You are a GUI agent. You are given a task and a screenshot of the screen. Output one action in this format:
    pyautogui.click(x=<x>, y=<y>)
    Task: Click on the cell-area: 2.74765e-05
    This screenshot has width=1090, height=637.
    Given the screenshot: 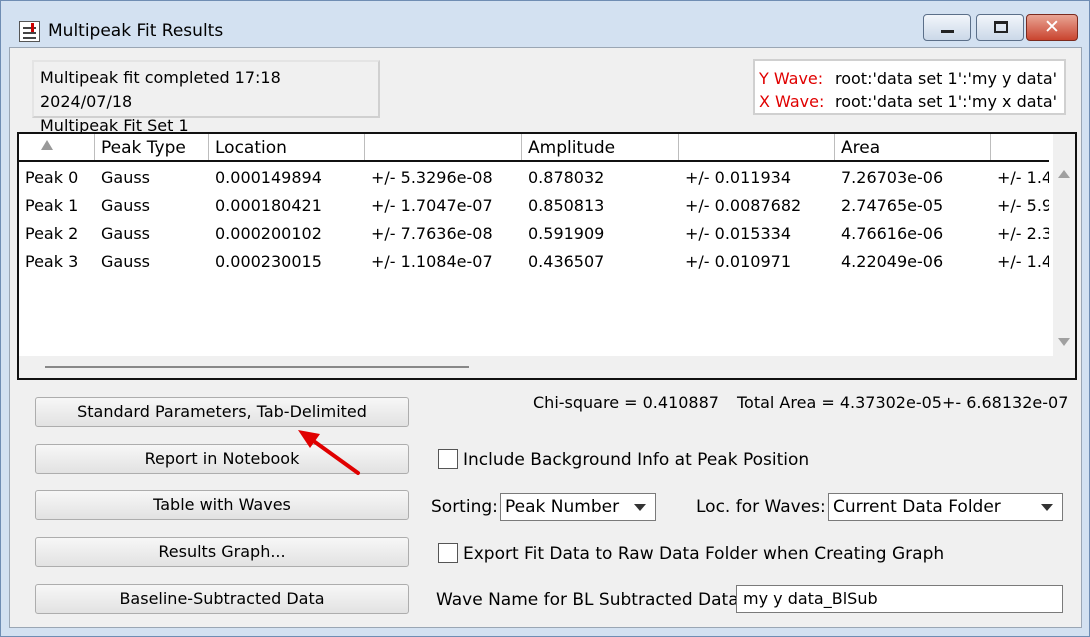 What is the action you would take?
    pyautogui.click(x=892, y=205)
    